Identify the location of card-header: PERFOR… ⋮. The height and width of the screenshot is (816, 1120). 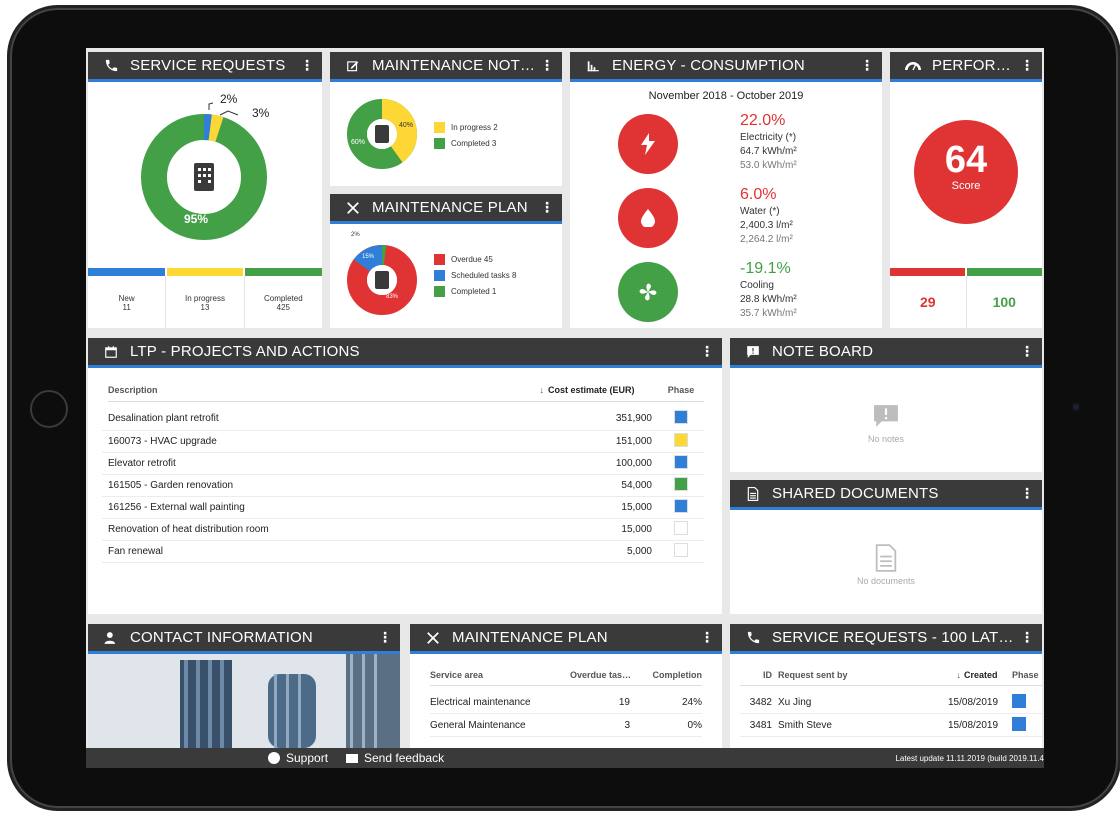
(966, 67).